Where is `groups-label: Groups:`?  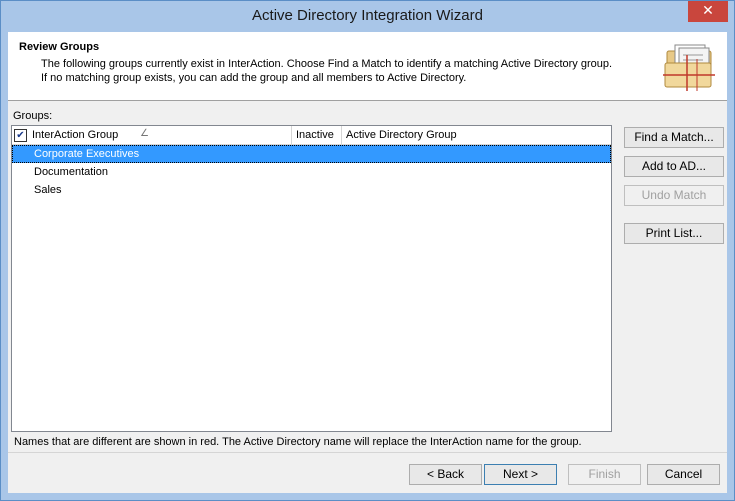
groups-label: Groups: is located at coordinates (33, 116).